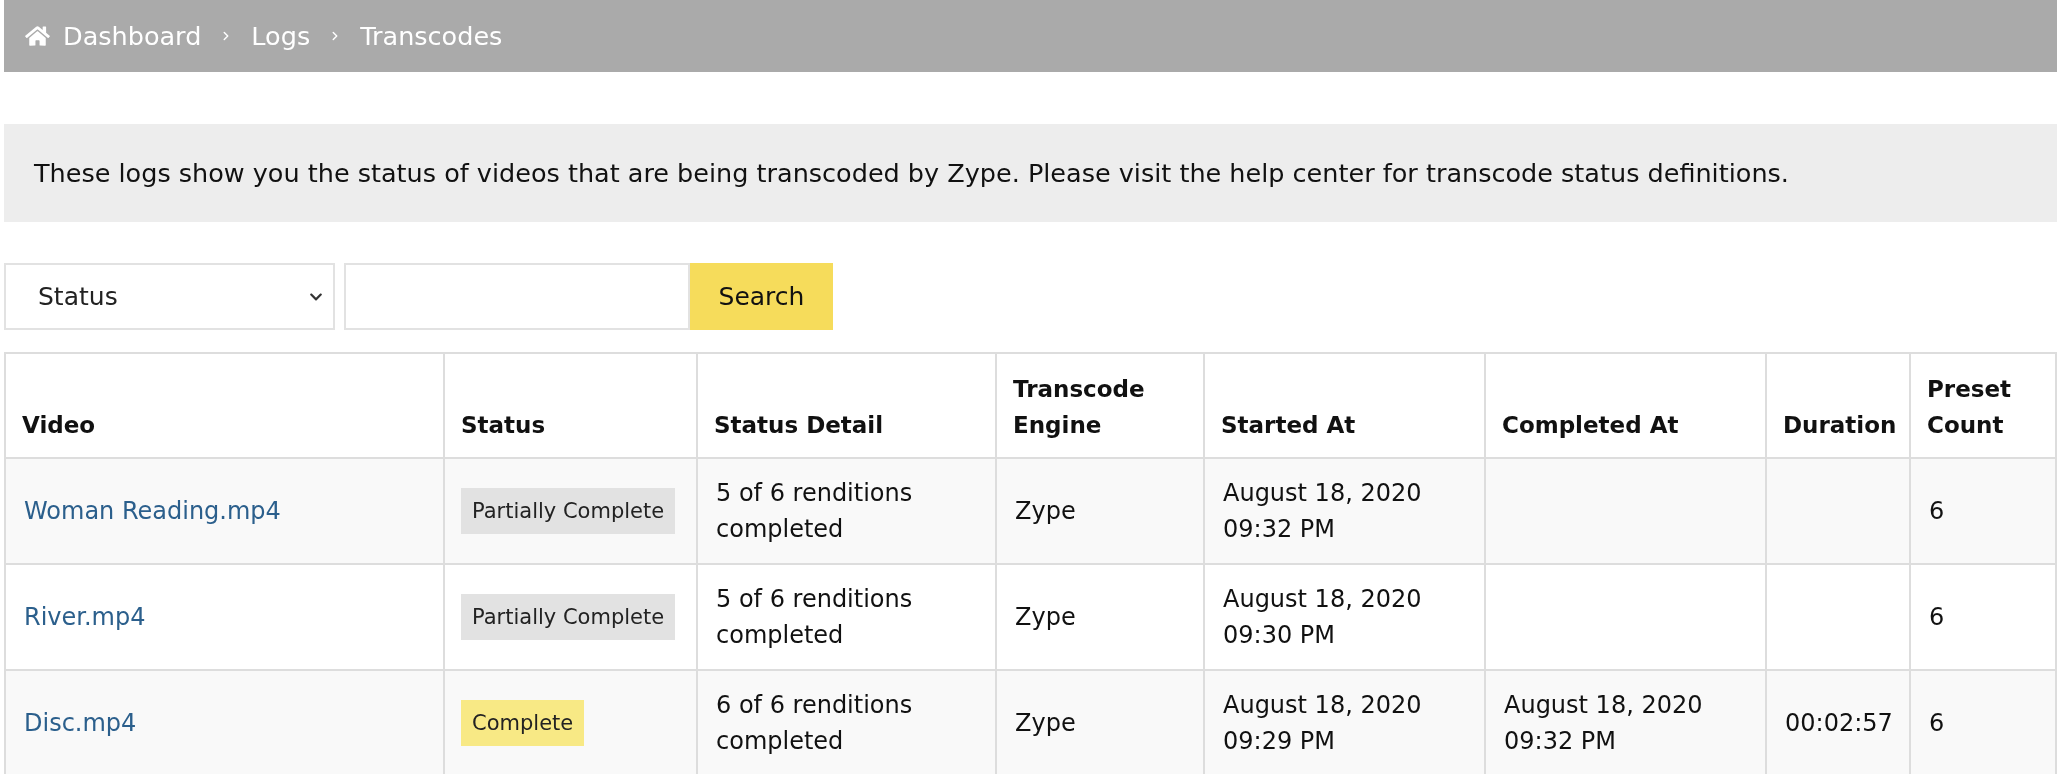 Image resolution: width=2057 pixels, height=774 pixels. What do you see at coordinates (761, 296) in the screenshot?
I see `search-button: Search` at bounding box center [761, 296].